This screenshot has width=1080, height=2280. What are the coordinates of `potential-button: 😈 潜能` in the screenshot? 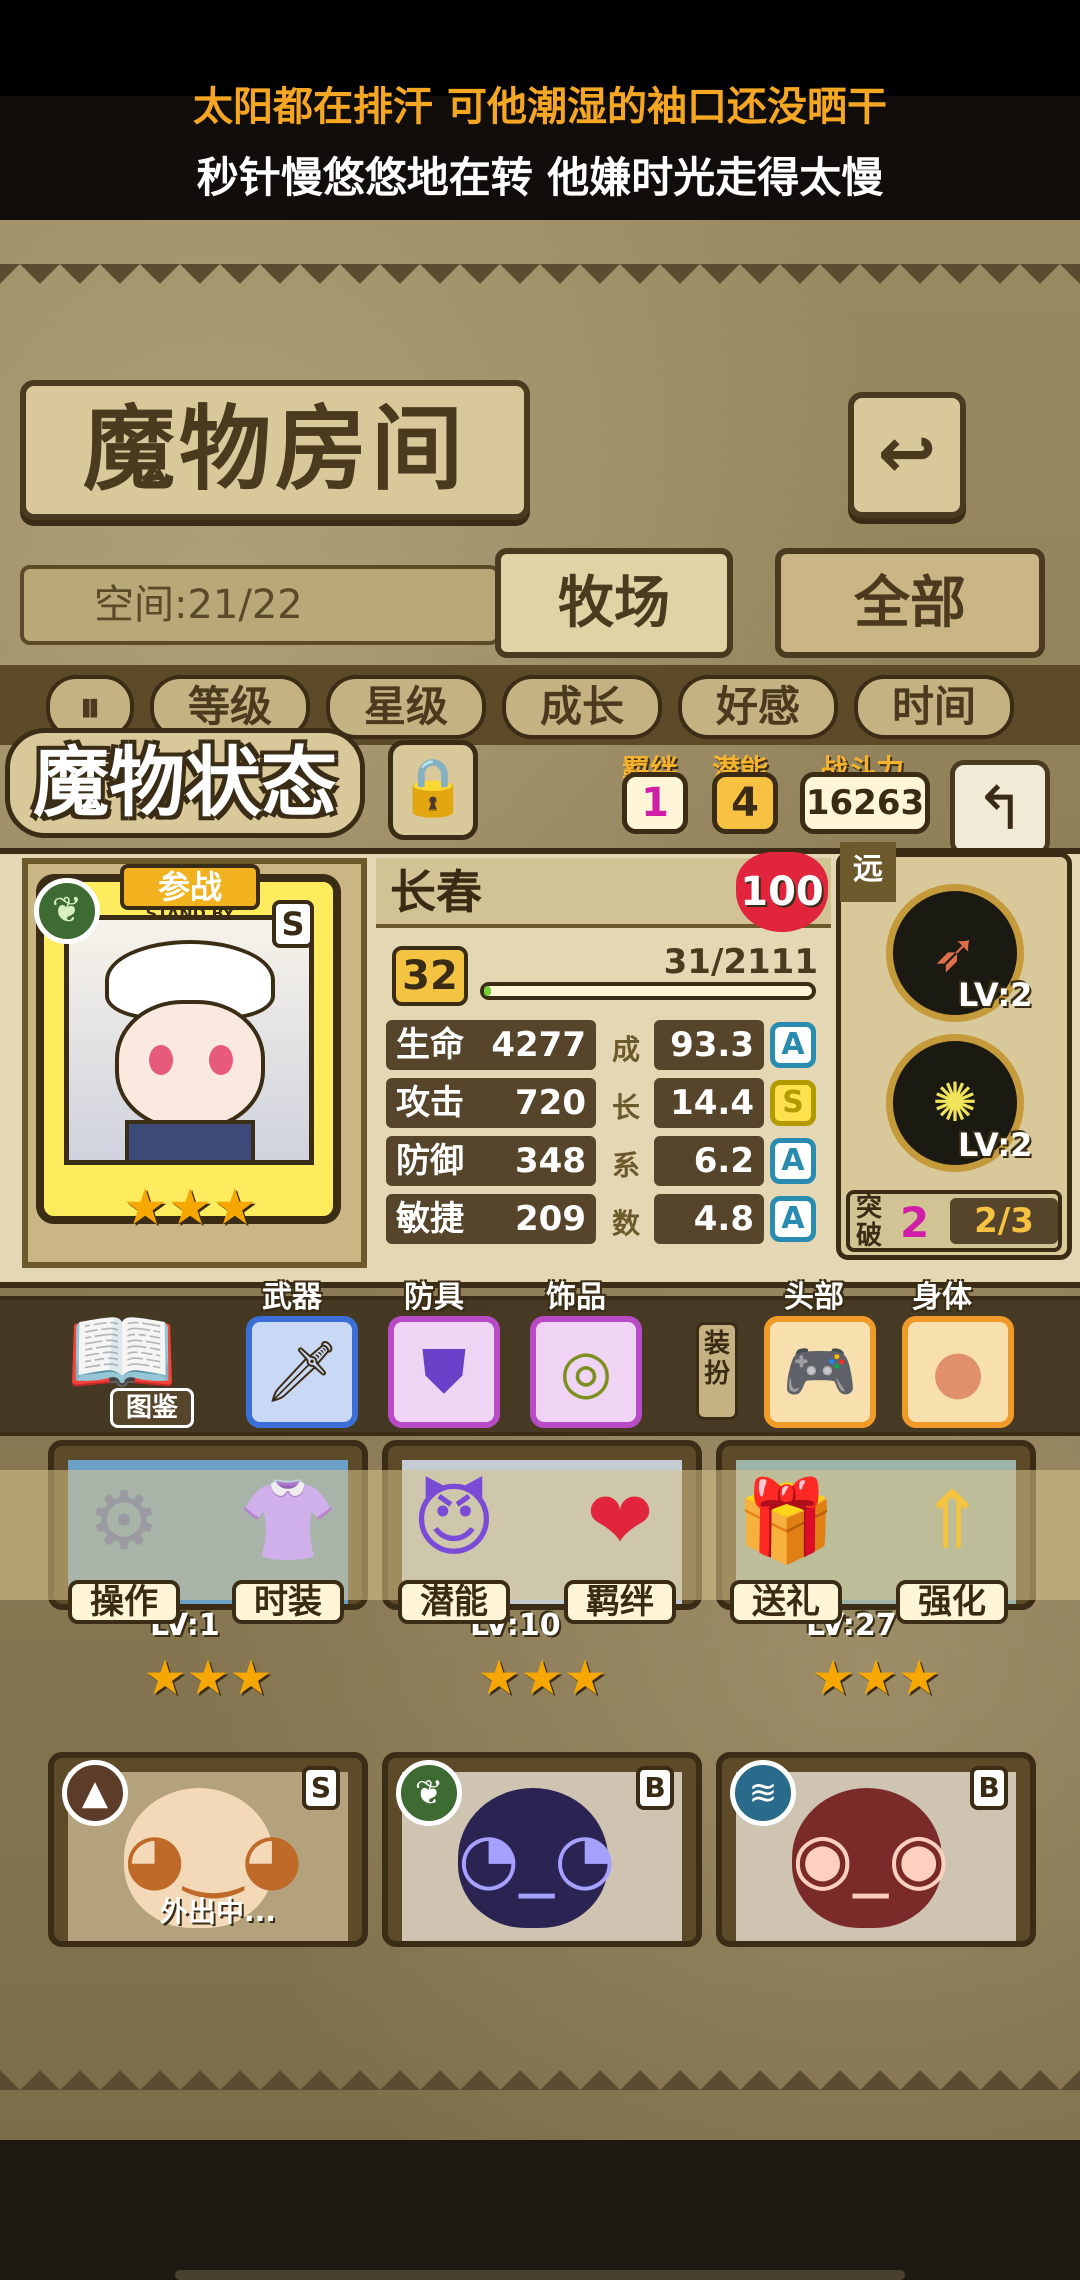 It's located at (454, 1543).